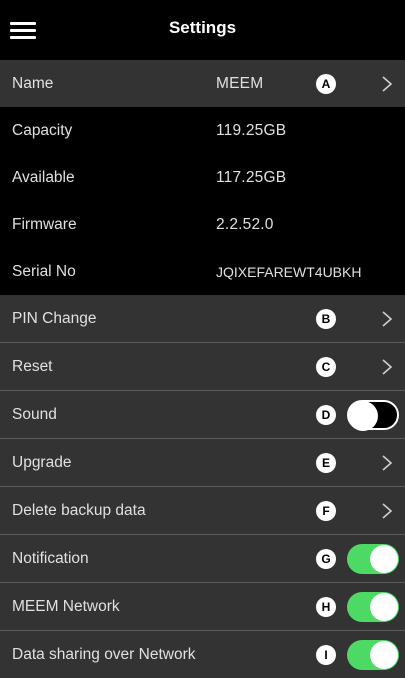 This screenshot has height=678, width=405. Describe the element at coordinates (326, 414) in the screenshot. I see `badge-d: D` at that location.